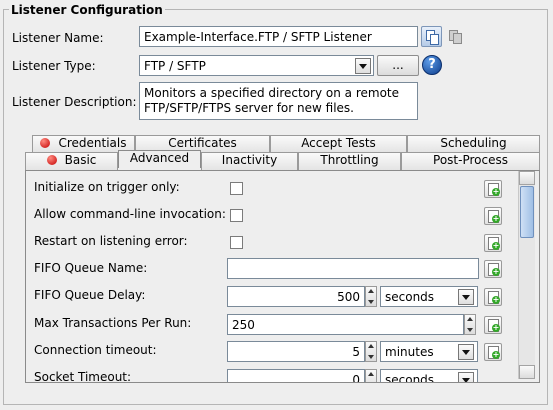 Image resolution: width=553 pixels, height=410 pixels. Describe the element at coordinates (278, 36) in the screenshot. I see `listener-name-input: Example-Interface.FTP / SFTP Listener` at that location.